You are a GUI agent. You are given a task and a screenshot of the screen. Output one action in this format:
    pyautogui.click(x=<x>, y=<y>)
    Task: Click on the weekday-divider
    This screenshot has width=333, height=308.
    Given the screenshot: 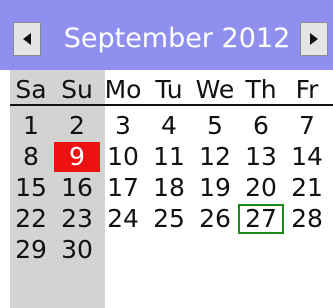 What is the action you would take?
    pyautogui.click(x=171, y=105)
    